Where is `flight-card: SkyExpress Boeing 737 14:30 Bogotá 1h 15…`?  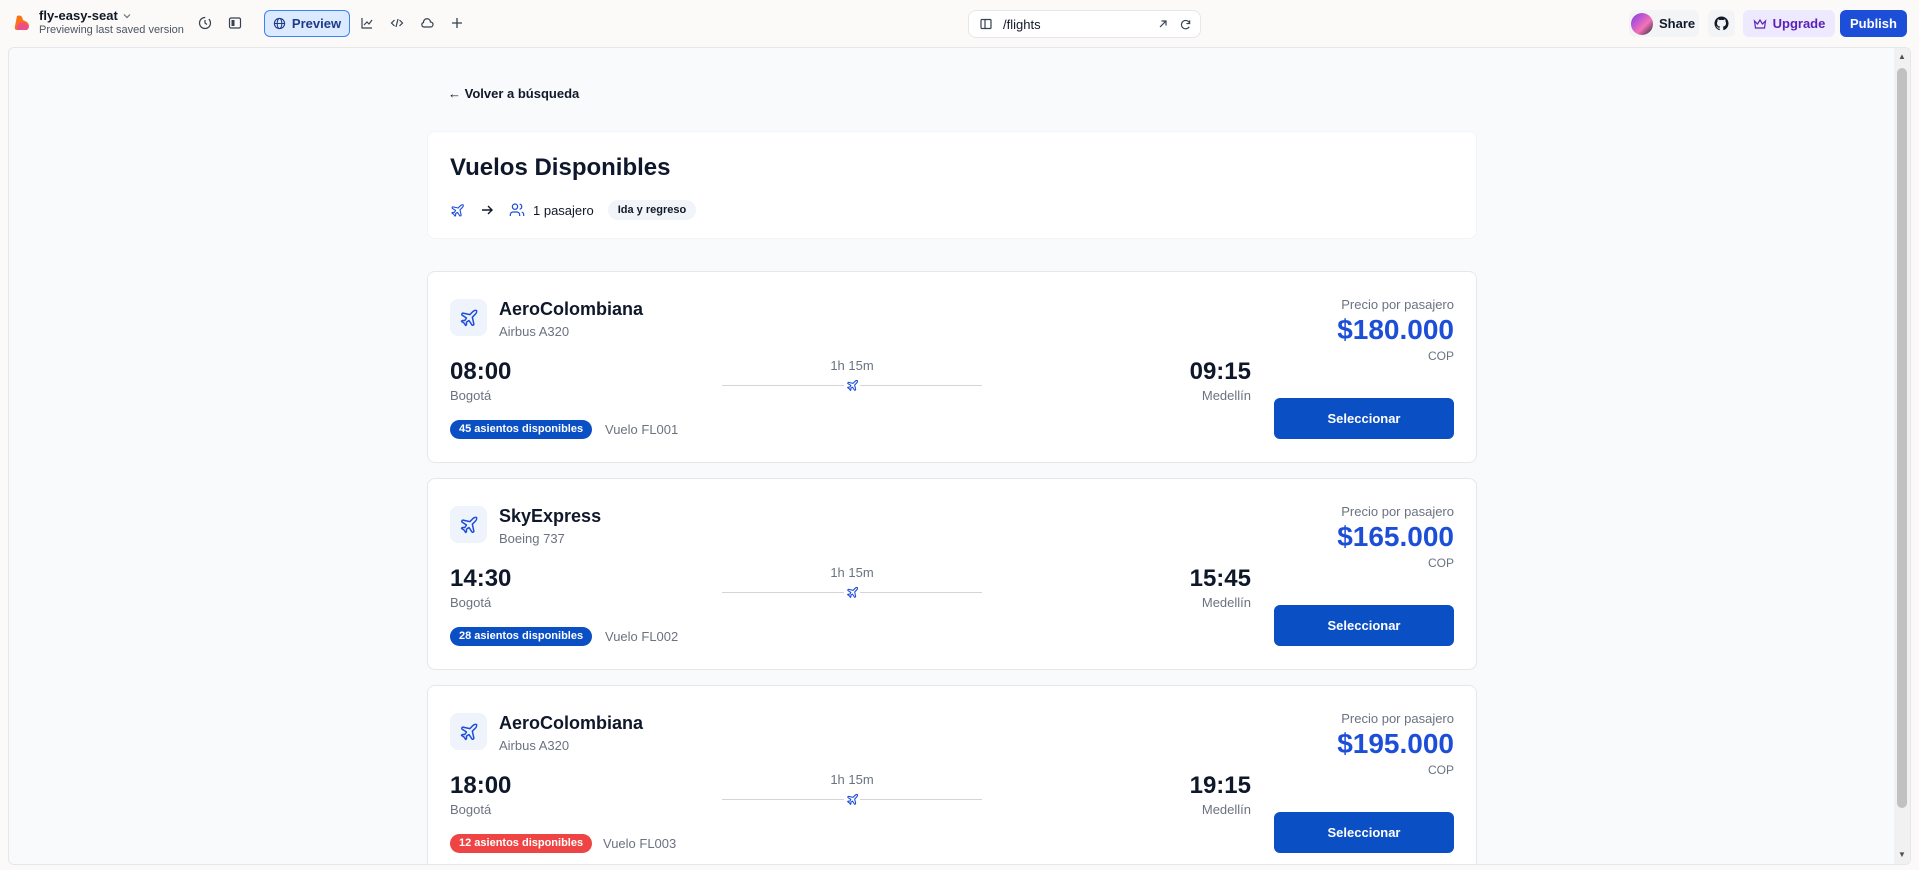 flight-card: SkyExpress Boeing 737 14:30 Bogotá 1h 15… is located at coordinates (952, 574).